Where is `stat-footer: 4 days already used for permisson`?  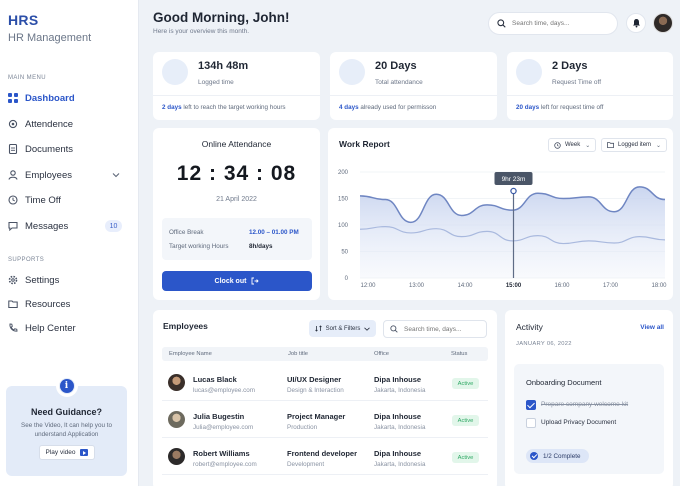
stat-footer: 4 days already used for permisson is located at coordinates (413, 103).